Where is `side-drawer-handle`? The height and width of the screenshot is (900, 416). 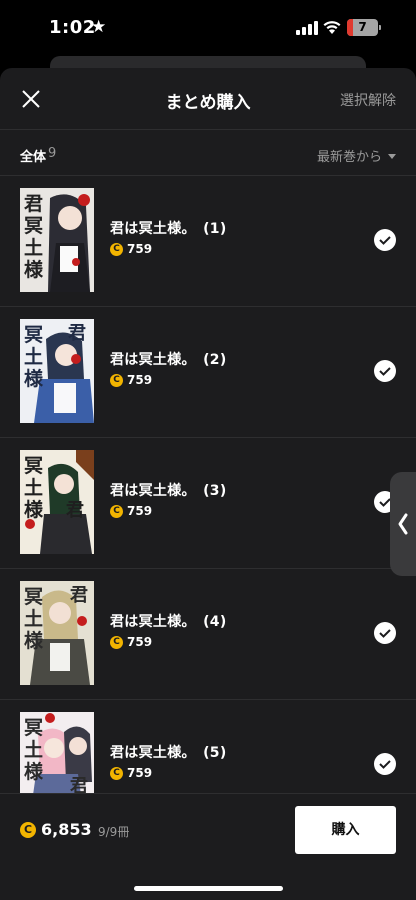
side-drawer-handle is located at coordinates (403, 524).